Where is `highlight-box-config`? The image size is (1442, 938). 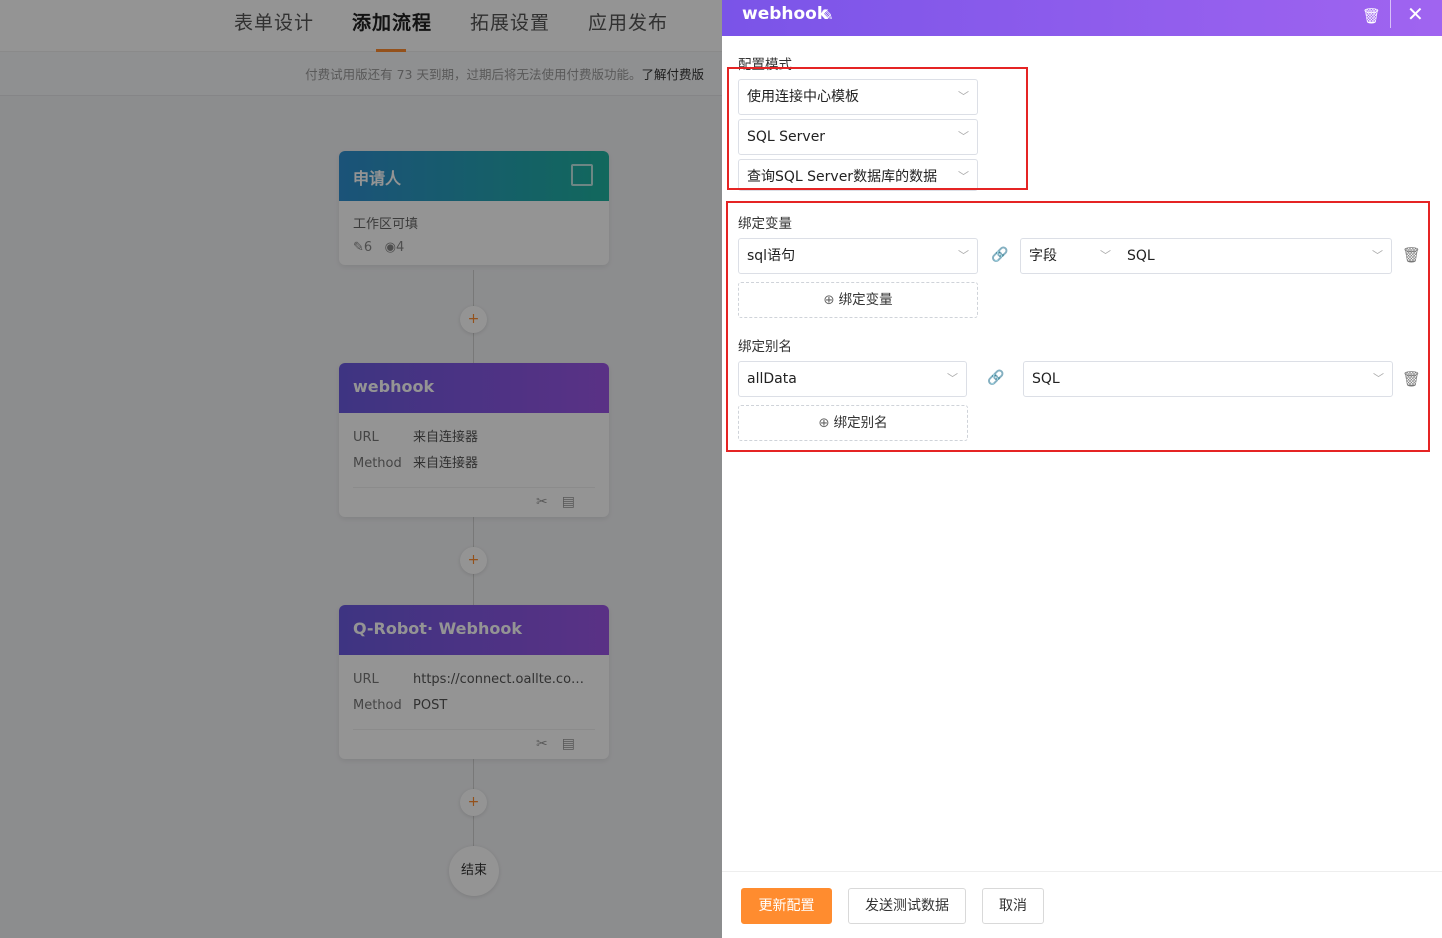
highlight-box-config is located at coordinates (877, 128).